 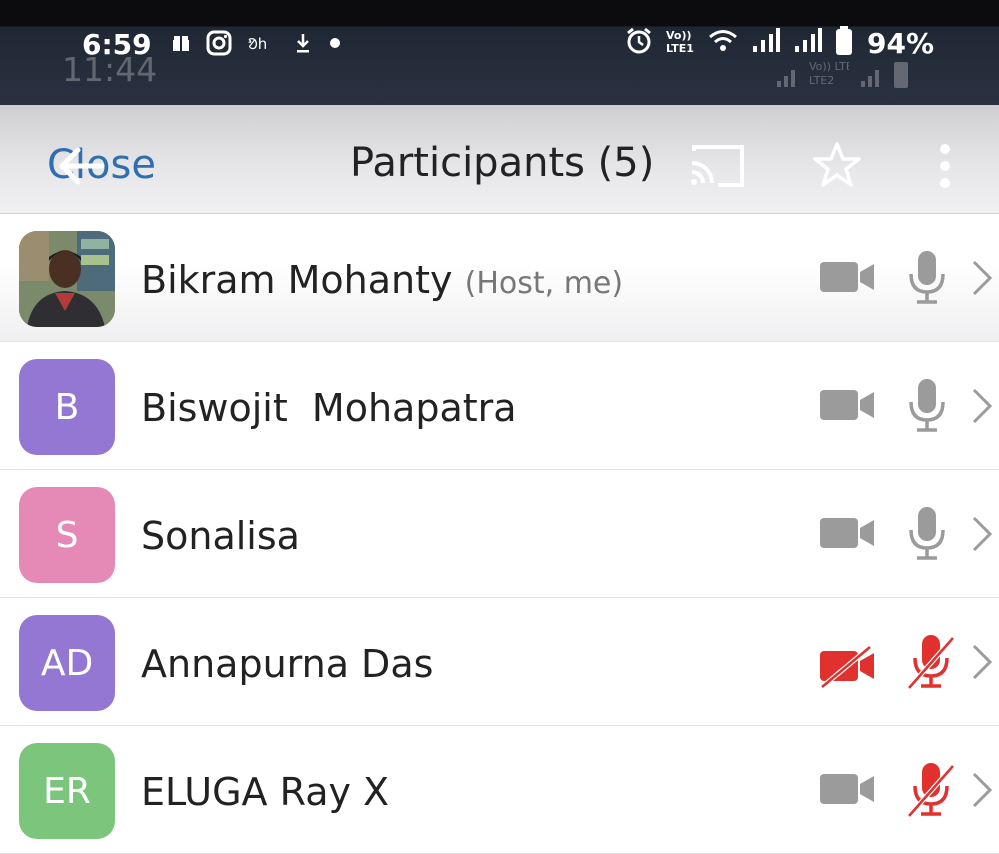 I want to click on svg-text: LTE1, so click(x=680, y=48).